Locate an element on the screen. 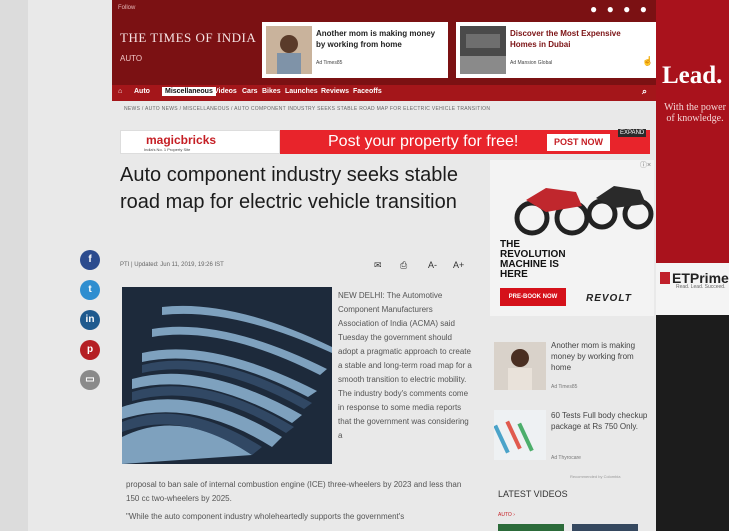 The height and width of the screenshot is (531, 729). ad-close-icon: ⓘ× is located at coordinates (645, 165).